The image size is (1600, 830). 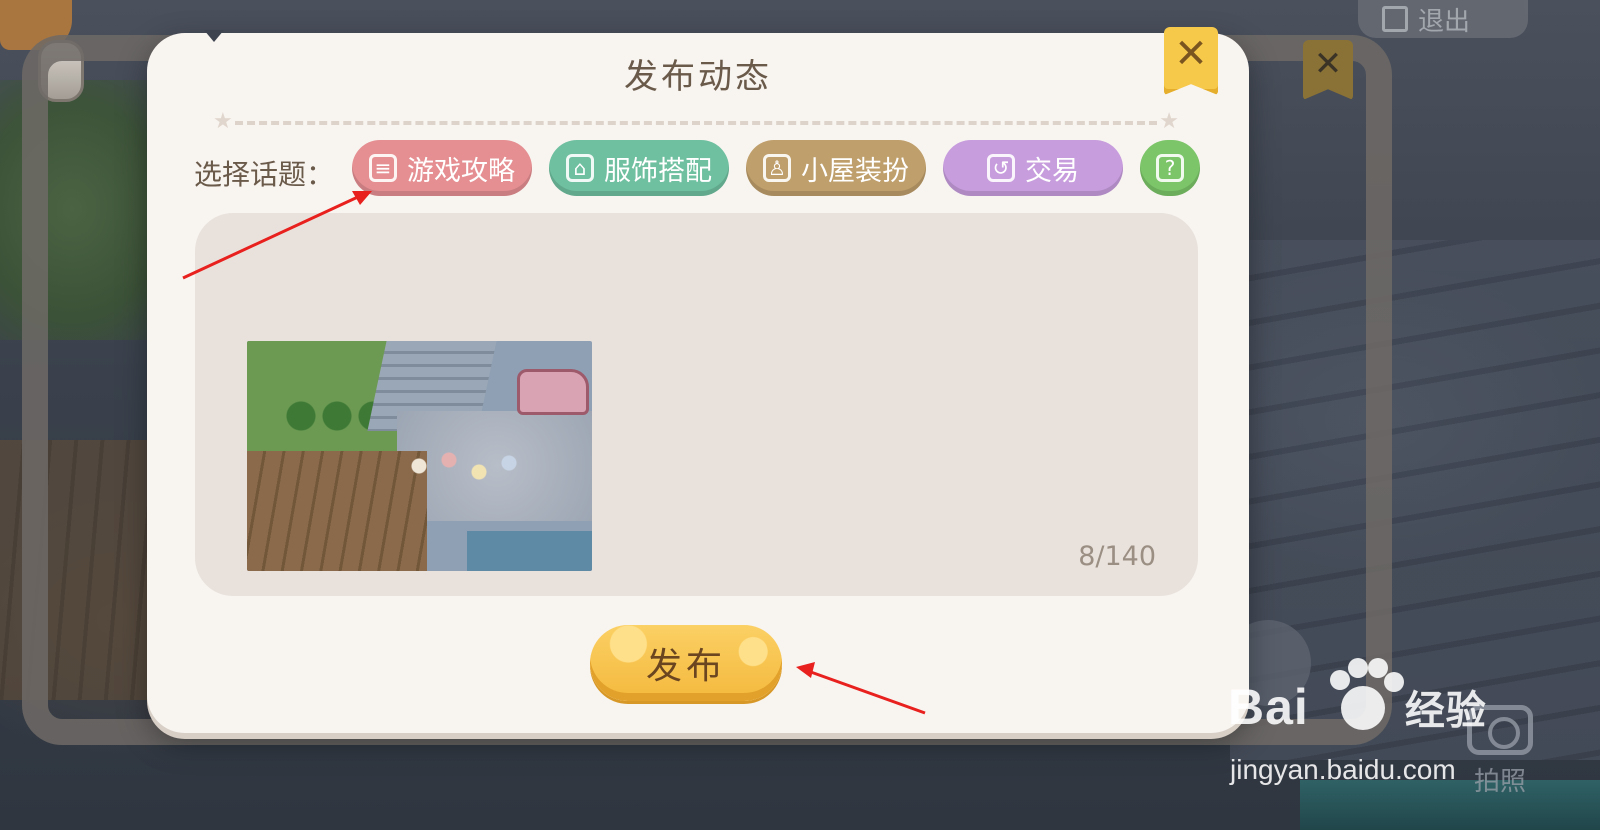 I want to click on topic-label-outfit: 服饰搭配, so click(x=658, y=171).